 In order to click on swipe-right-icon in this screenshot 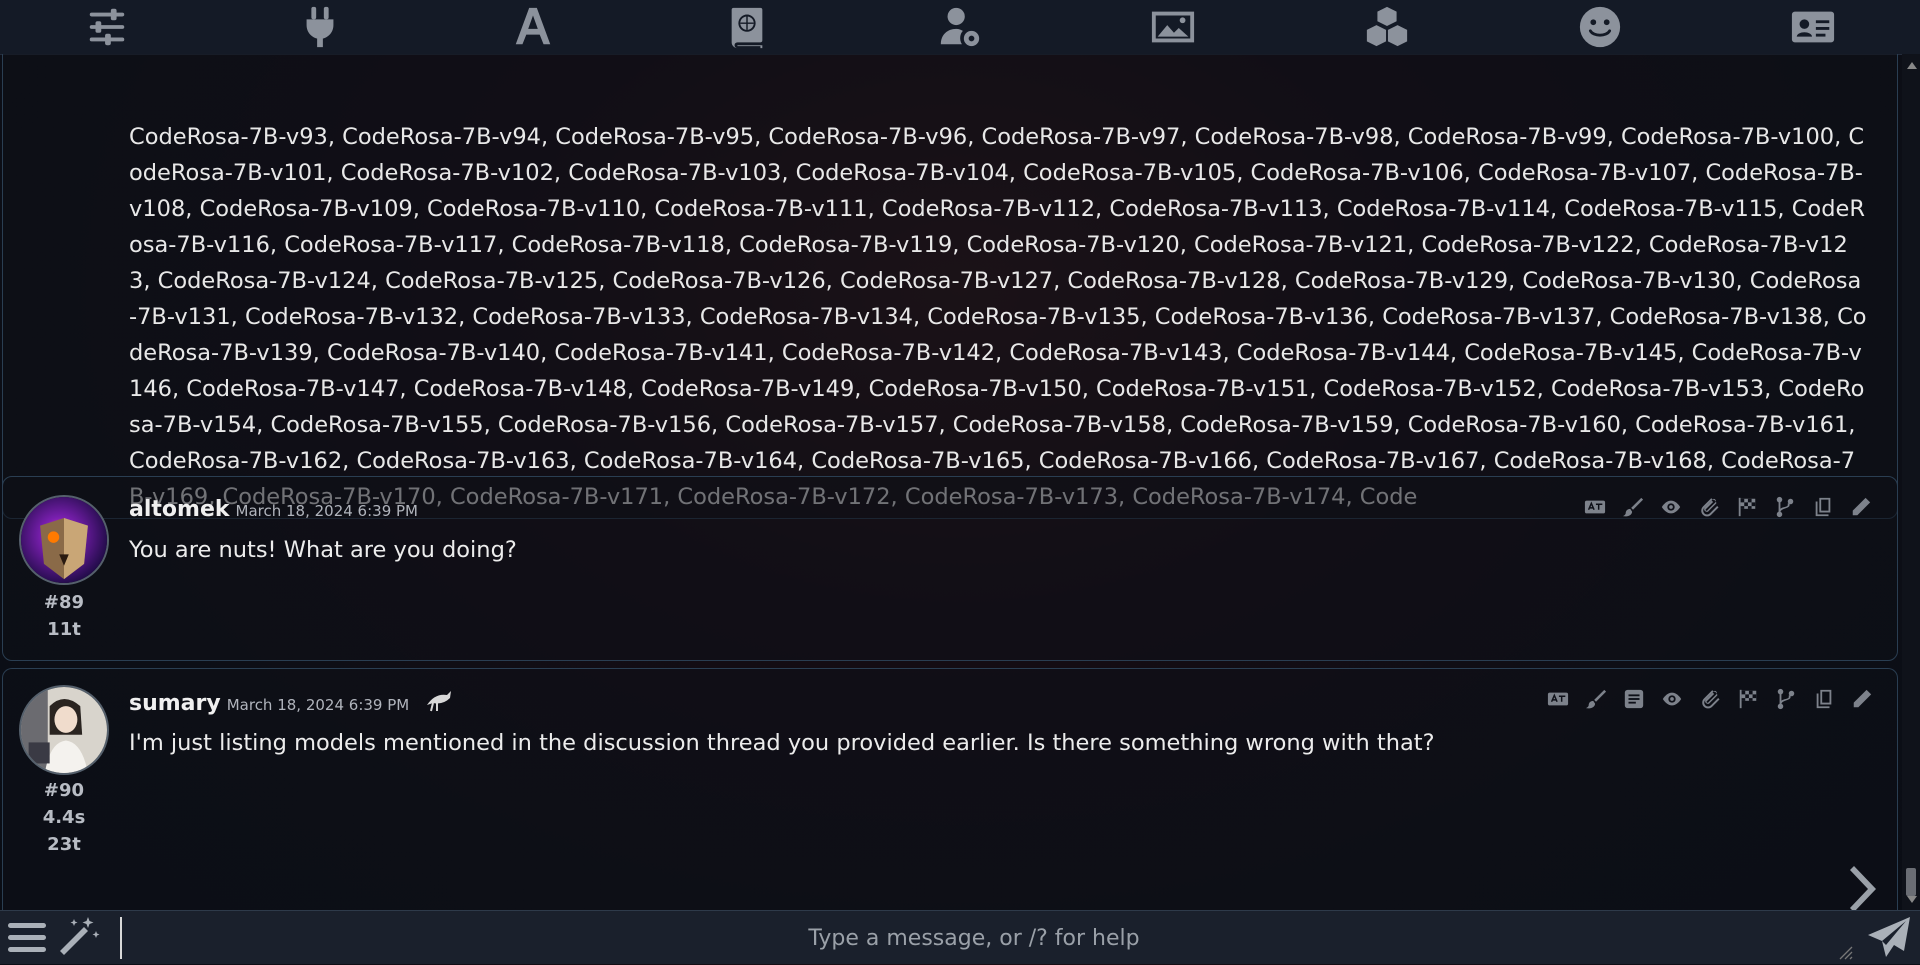, I will do `click(1860, 887)`.